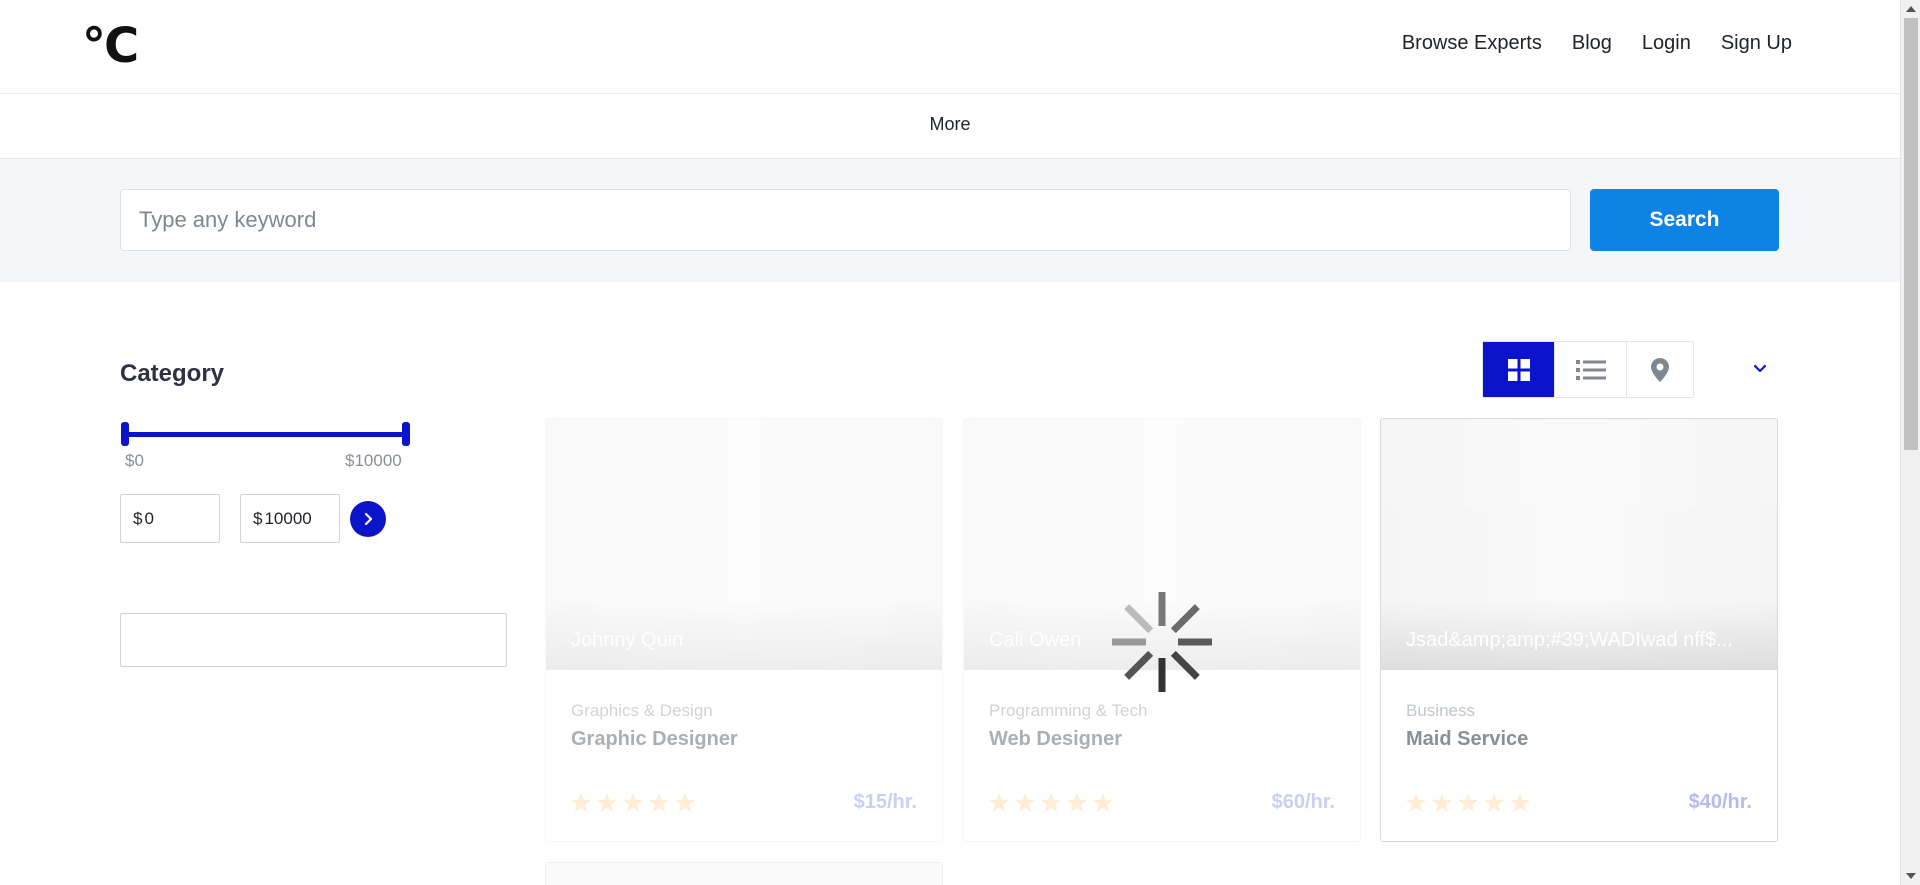 The width and height of the screenshot is (1920, 885). I want to click on loading-spinner-icon, so click(1162, 642).